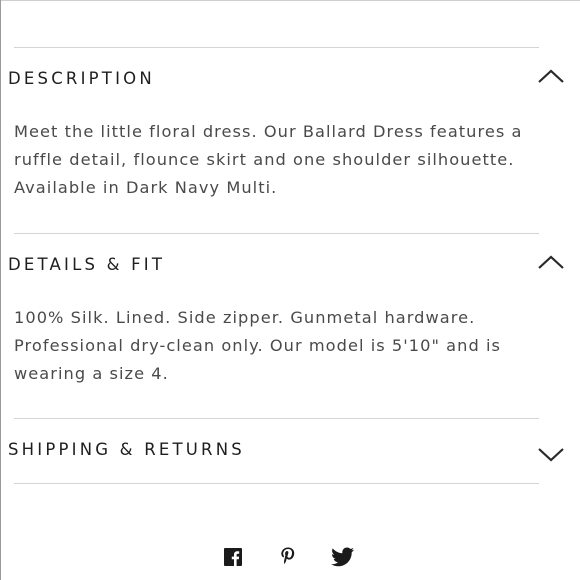  Describe the element at coordinates (288, 557) in the screenshot. I see `pinterest-icon` at that location.